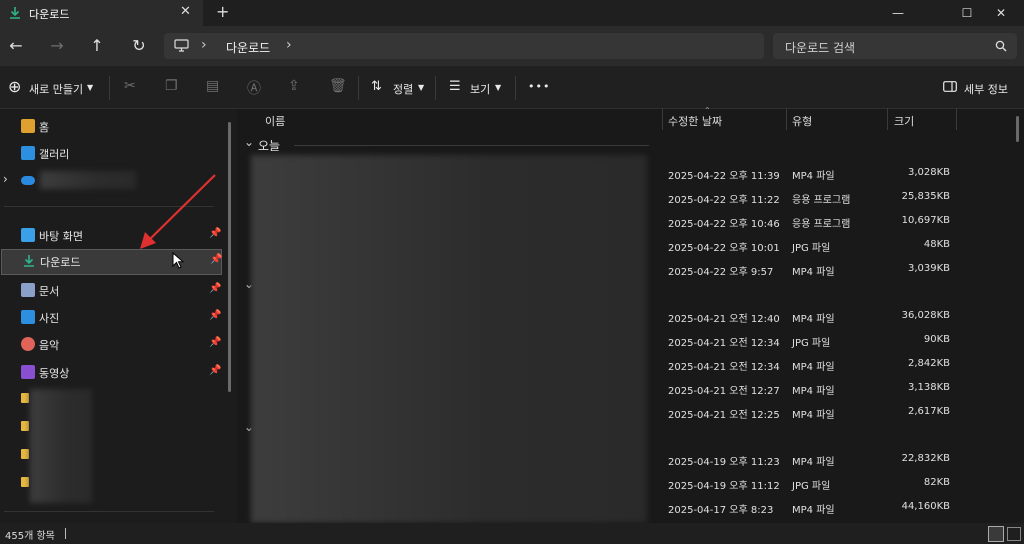 The image size is (1024, 544). Describe the element at coordinates (1017, 129) in the screenshot. I see `list-scrollbar` at that location.